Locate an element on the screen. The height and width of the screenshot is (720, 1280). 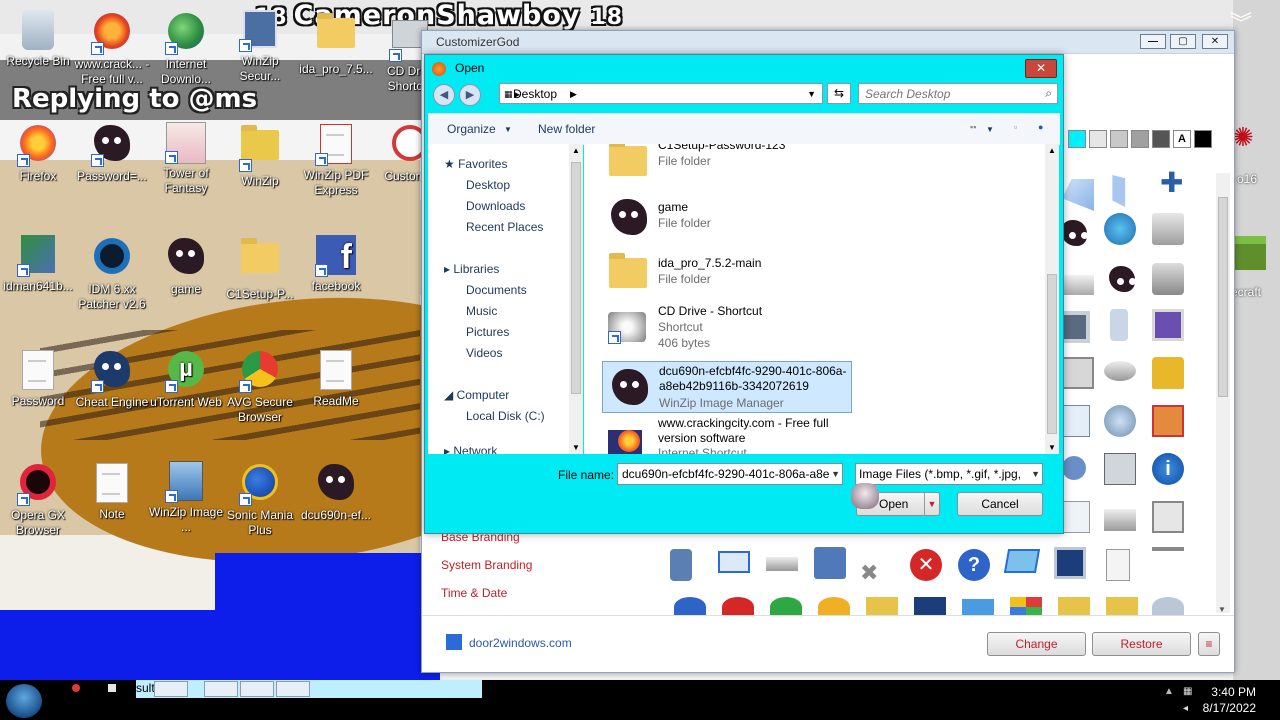
nav-group-favorites: ★ Favorites is located at coordinates (475, 164).